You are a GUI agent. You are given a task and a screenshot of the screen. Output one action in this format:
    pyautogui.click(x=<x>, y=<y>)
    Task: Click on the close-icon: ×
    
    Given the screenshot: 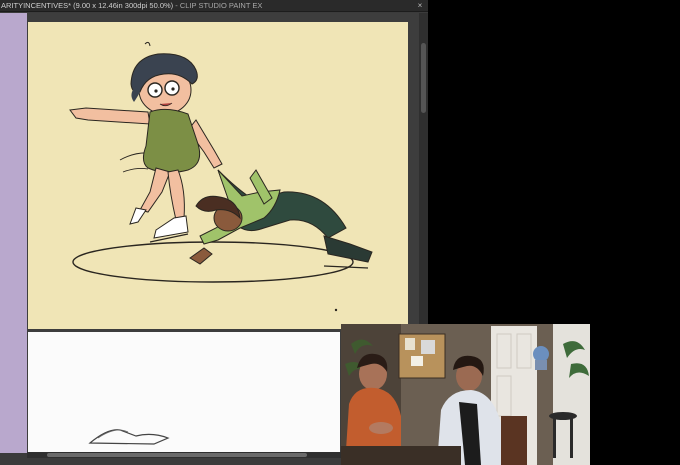 What is the action you would take?
    pyautogui.click(x=420, y=6)
    